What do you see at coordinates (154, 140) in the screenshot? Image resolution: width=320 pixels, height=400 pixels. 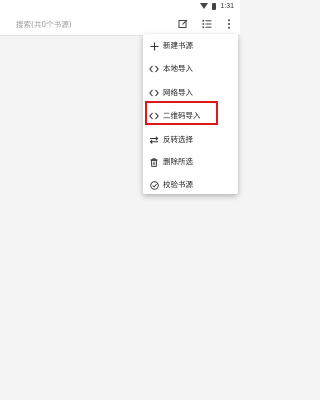 I see `swap-icon` at bounding box center [154, 140].